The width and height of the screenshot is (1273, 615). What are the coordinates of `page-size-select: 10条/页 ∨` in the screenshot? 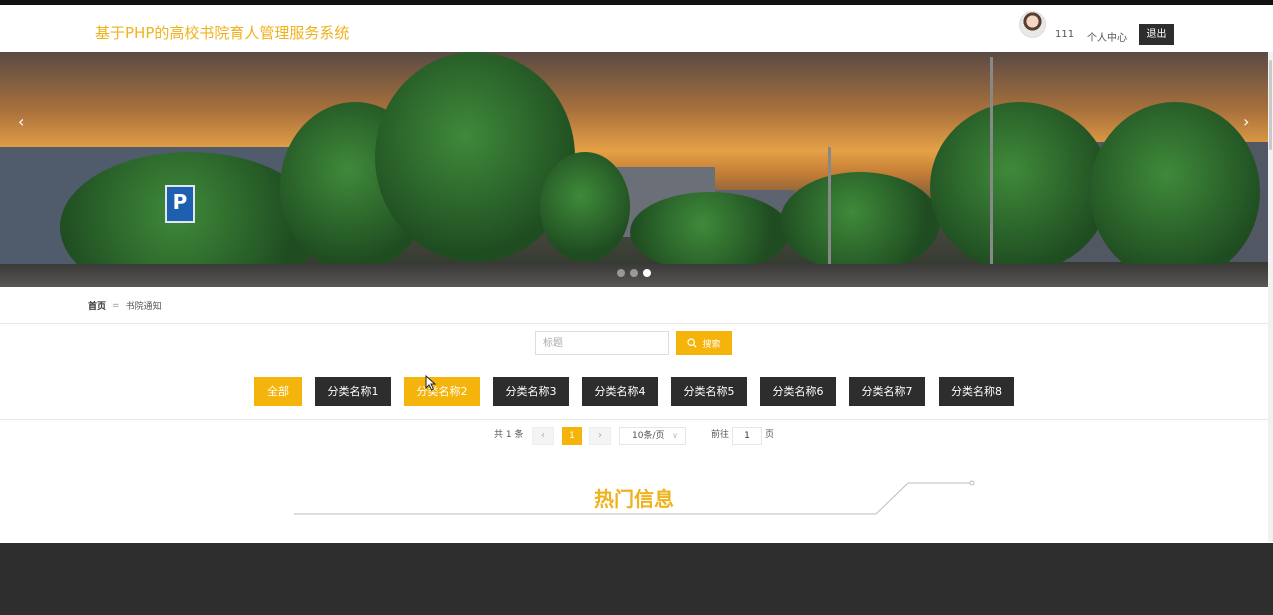 It's located at (652, 436).